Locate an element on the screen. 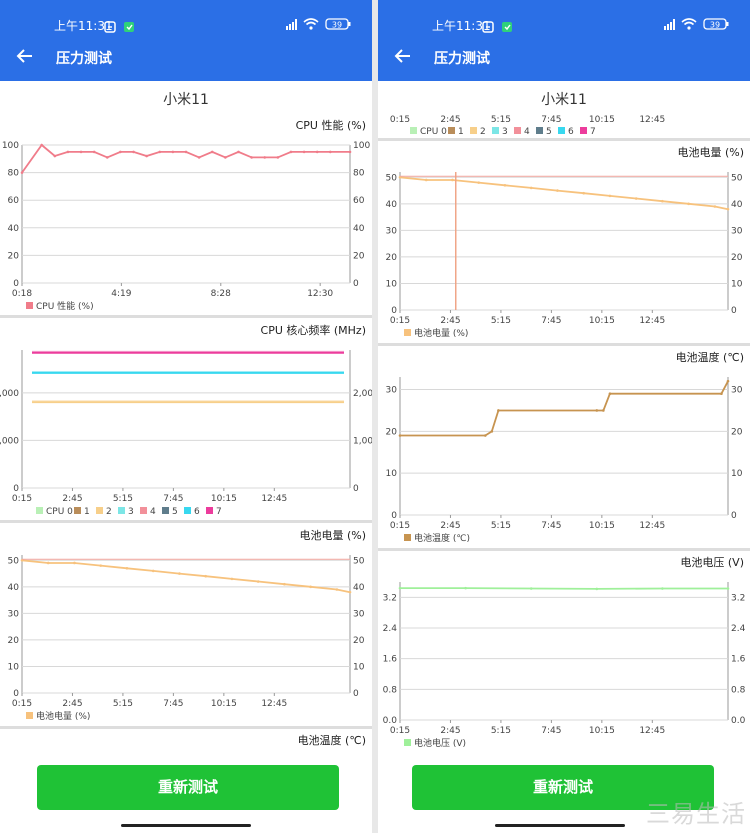 Image resolution: width=750 pixels, height=833 pixels. y-tick-label: 10 is located at coordinates (392, 284).